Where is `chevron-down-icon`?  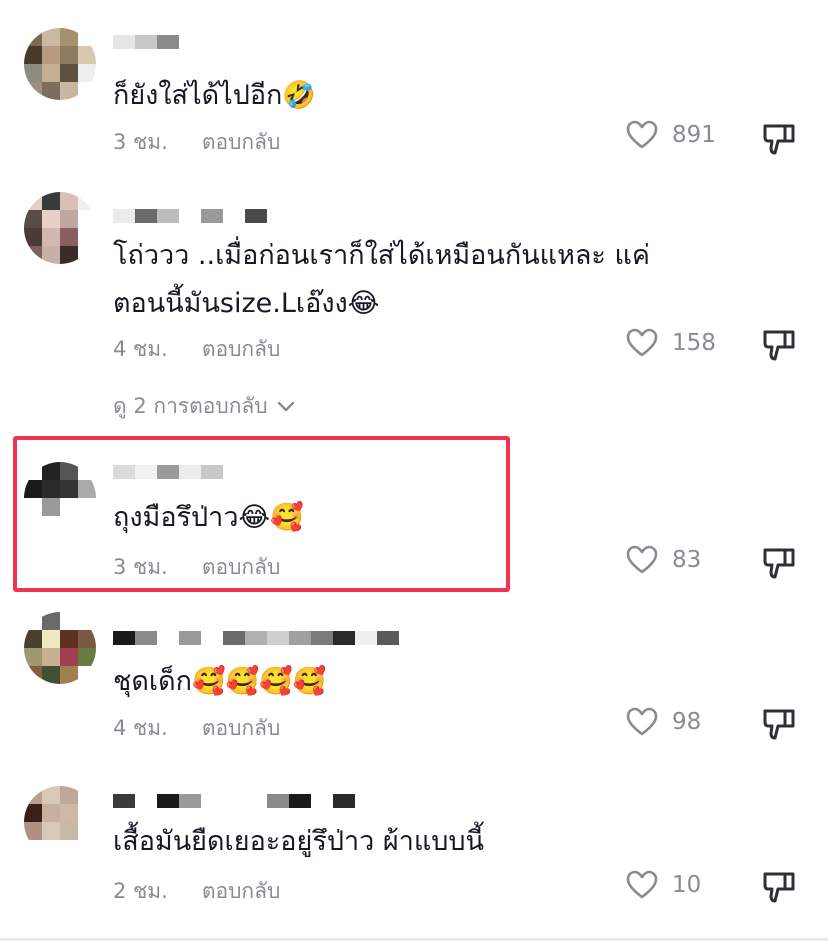
chevron-down-icon is located at coordinates (285, 406).